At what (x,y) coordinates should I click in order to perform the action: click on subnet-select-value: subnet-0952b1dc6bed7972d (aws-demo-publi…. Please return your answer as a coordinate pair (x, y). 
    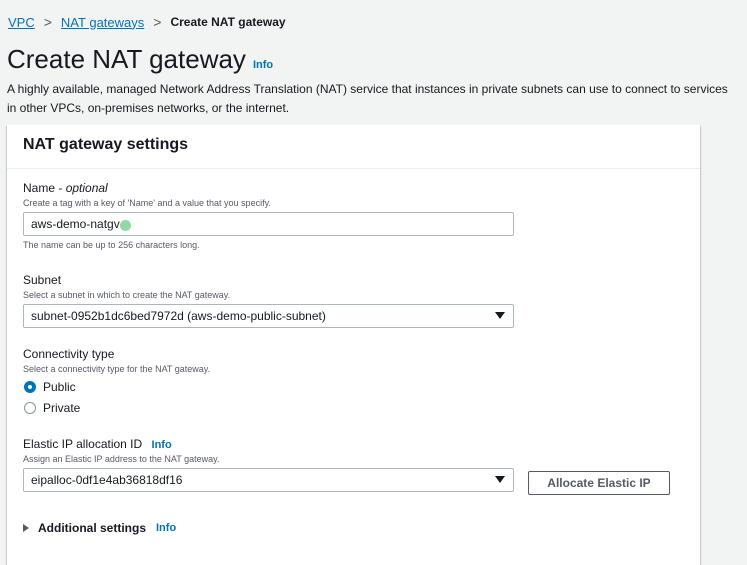
    Looking at the image, I should click on (178, 316).